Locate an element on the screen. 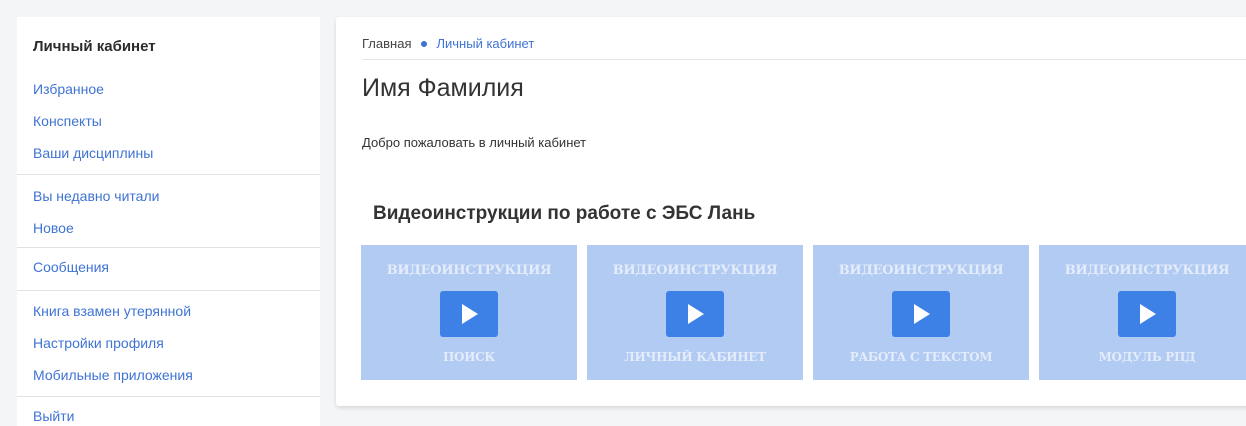  video-card-topic: ЛИЧНЫЙ КАБИНЕТ is located at coordinates (695, 357).